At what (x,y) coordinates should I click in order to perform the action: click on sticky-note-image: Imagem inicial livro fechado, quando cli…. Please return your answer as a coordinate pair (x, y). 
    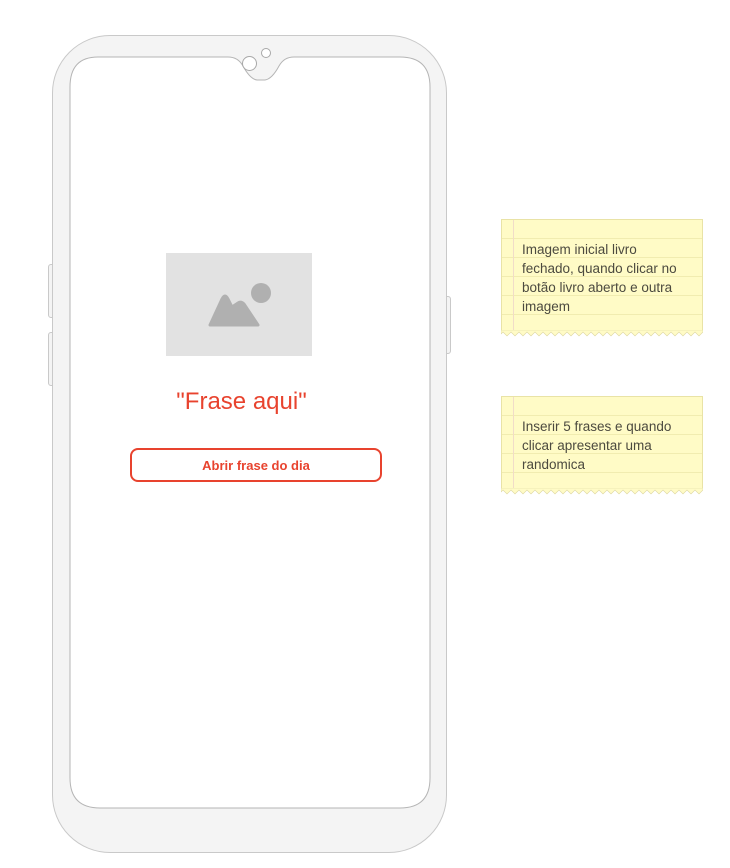
    Looking at the image, I should click on (602, 275).